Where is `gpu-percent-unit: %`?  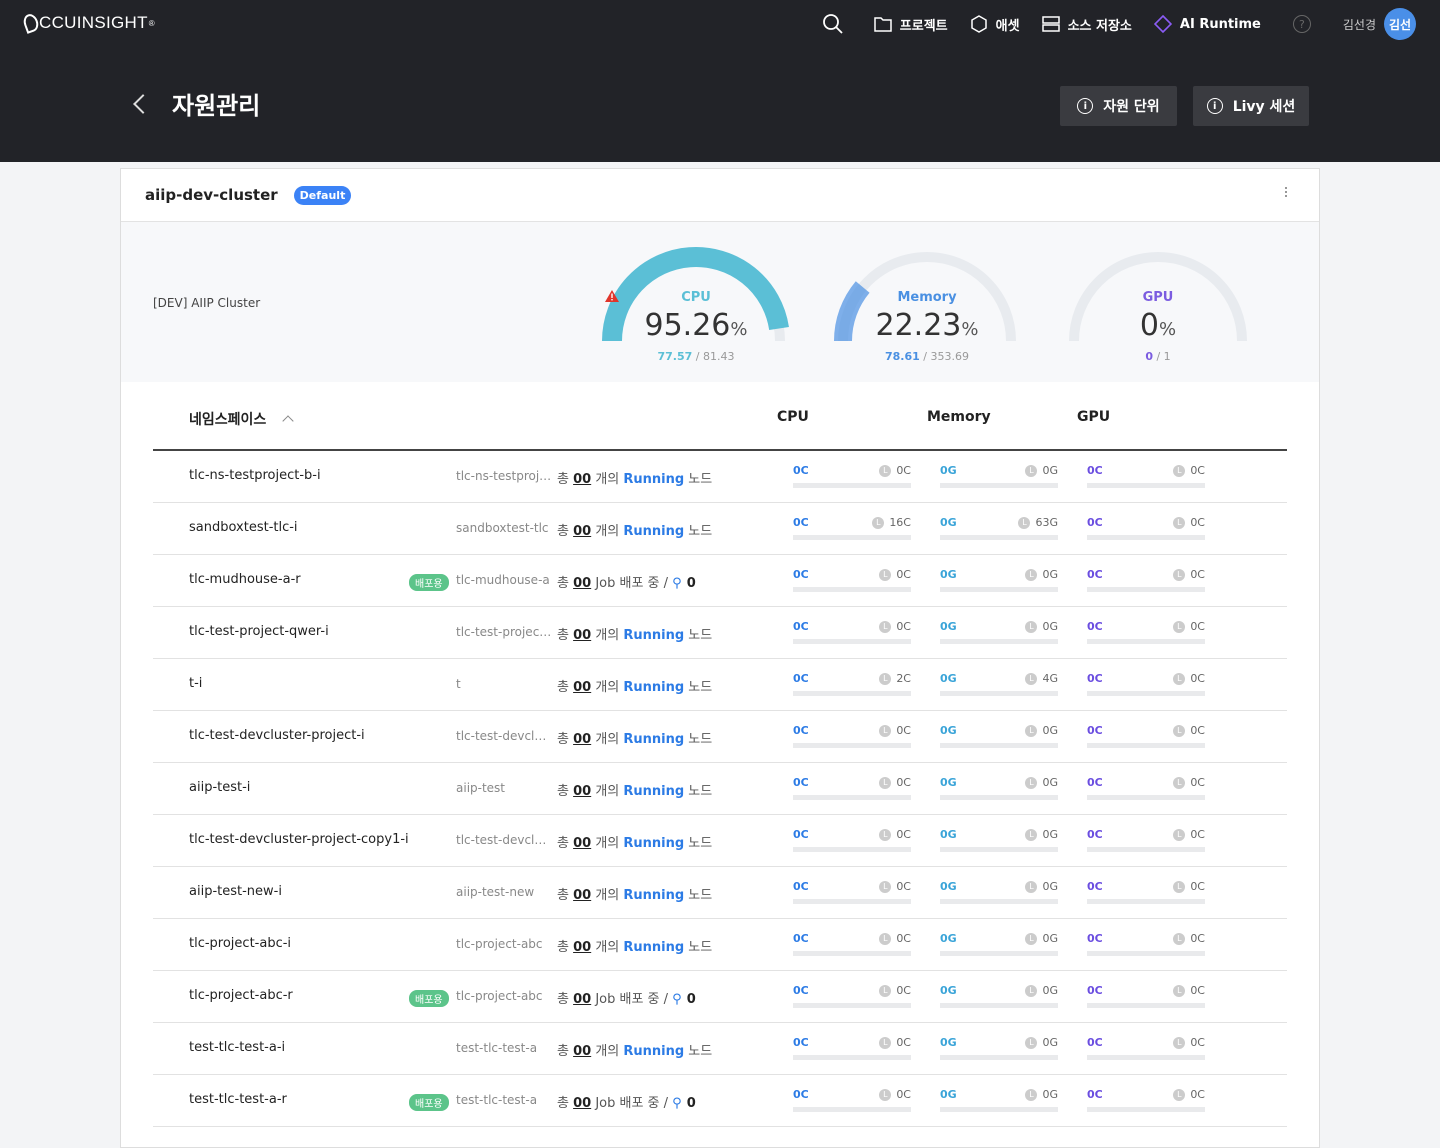 gpu-percent-unit: % is located at coordinates (1167, 329).